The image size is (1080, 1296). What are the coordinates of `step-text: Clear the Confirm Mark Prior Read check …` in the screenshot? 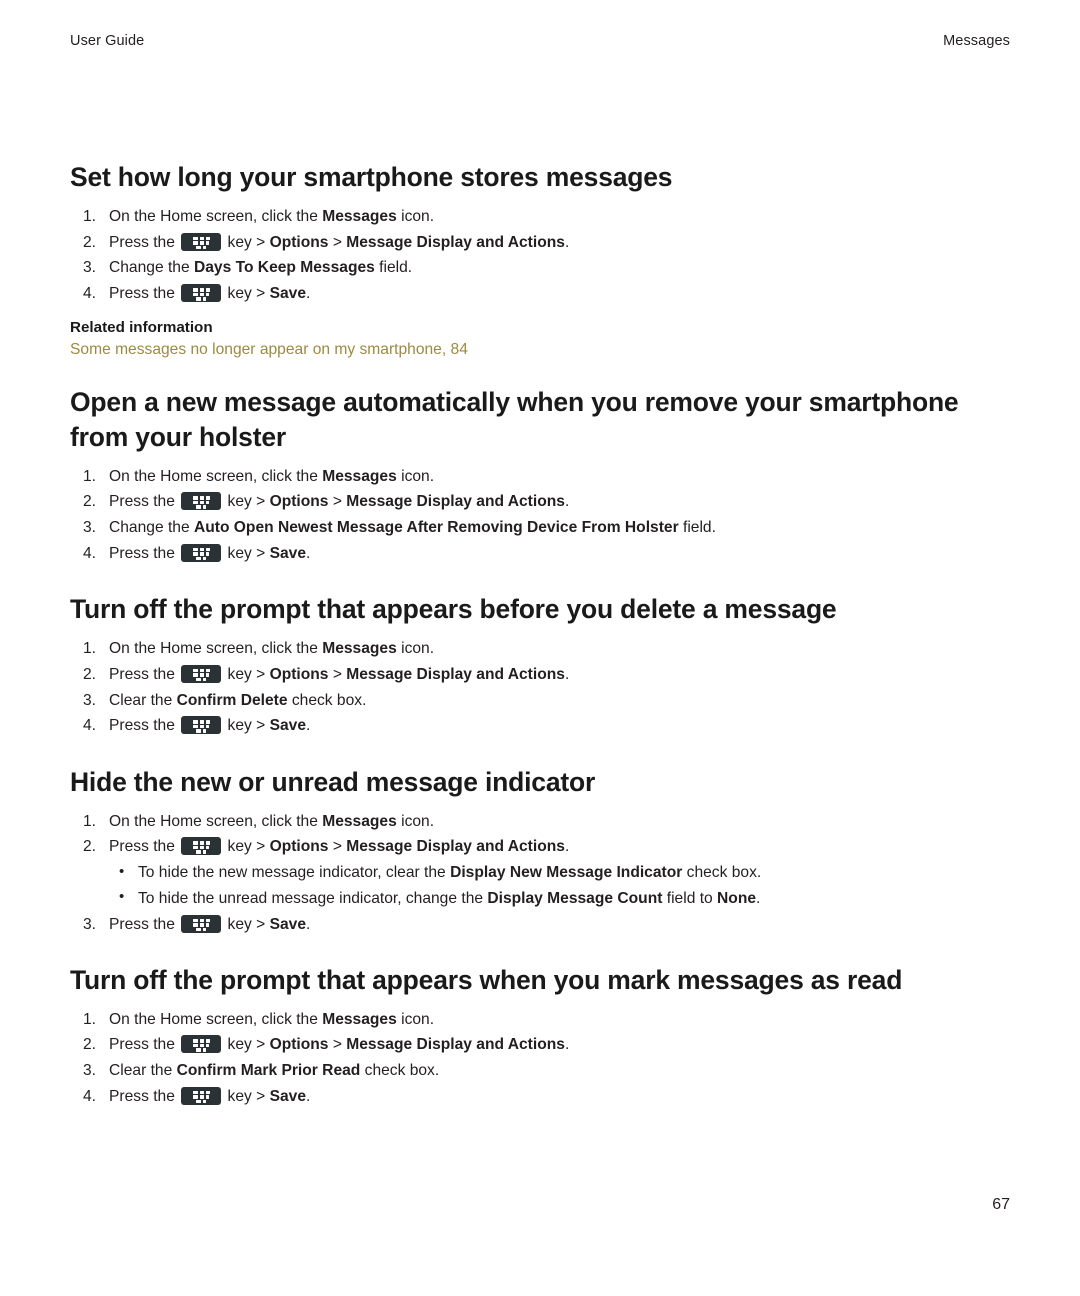 It's located at (274, 1070).